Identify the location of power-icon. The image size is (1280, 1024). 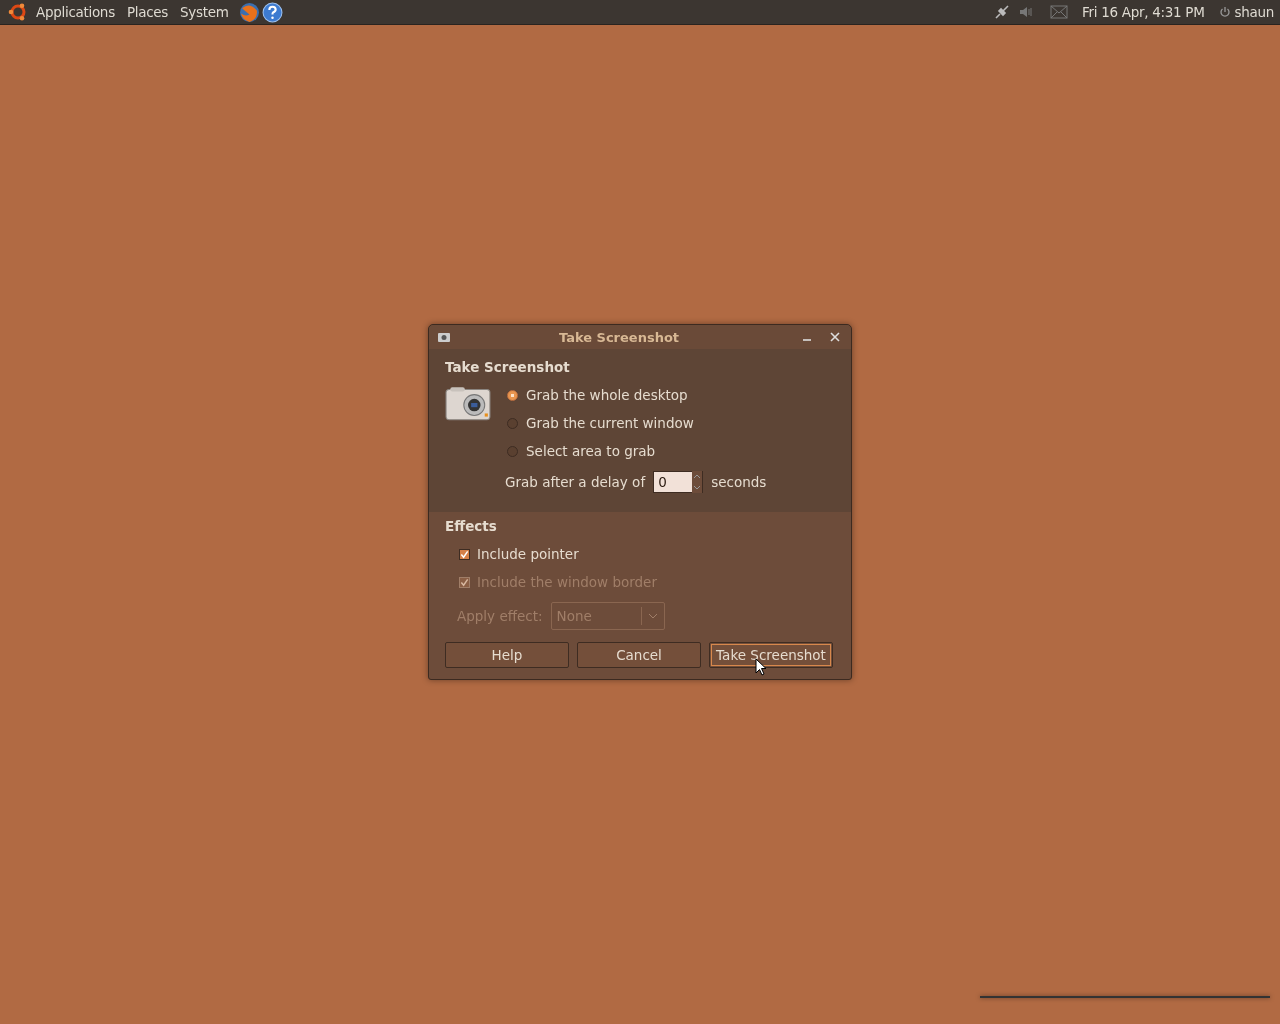
(1224, 12).